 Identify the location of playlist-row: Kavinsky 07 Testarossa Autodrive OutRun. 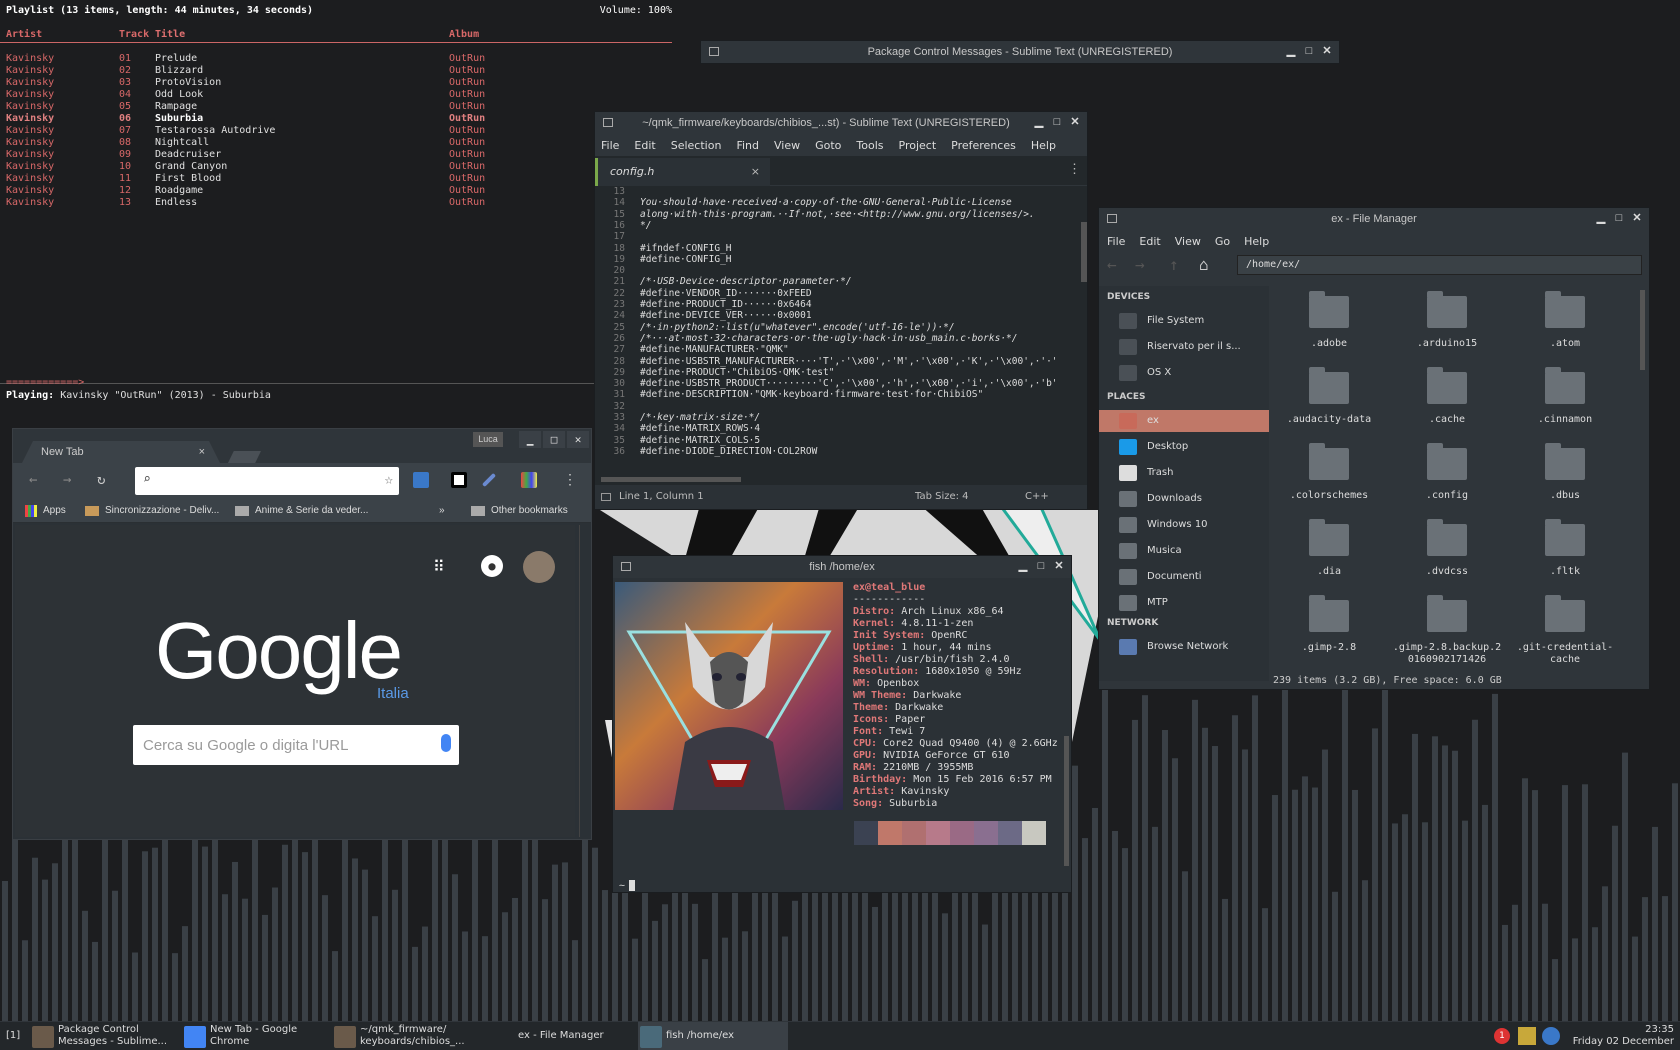
(336, 131).